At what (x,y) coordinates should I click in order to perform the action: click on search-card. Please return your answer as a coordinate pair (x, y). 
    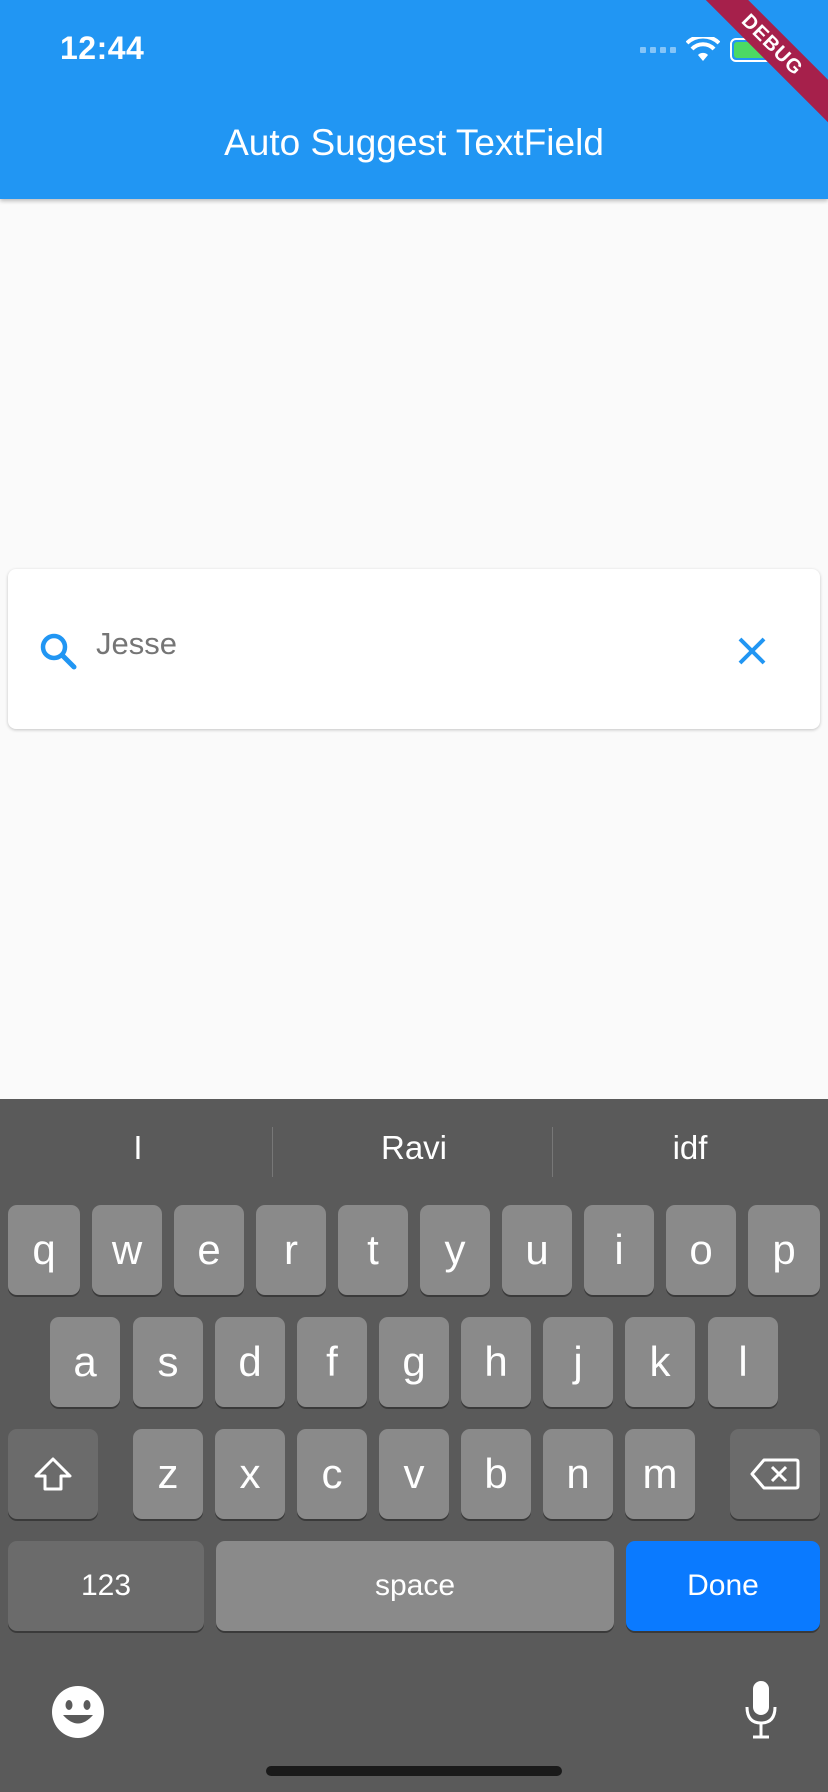
    Looking at the image, I should click on (414, 649).